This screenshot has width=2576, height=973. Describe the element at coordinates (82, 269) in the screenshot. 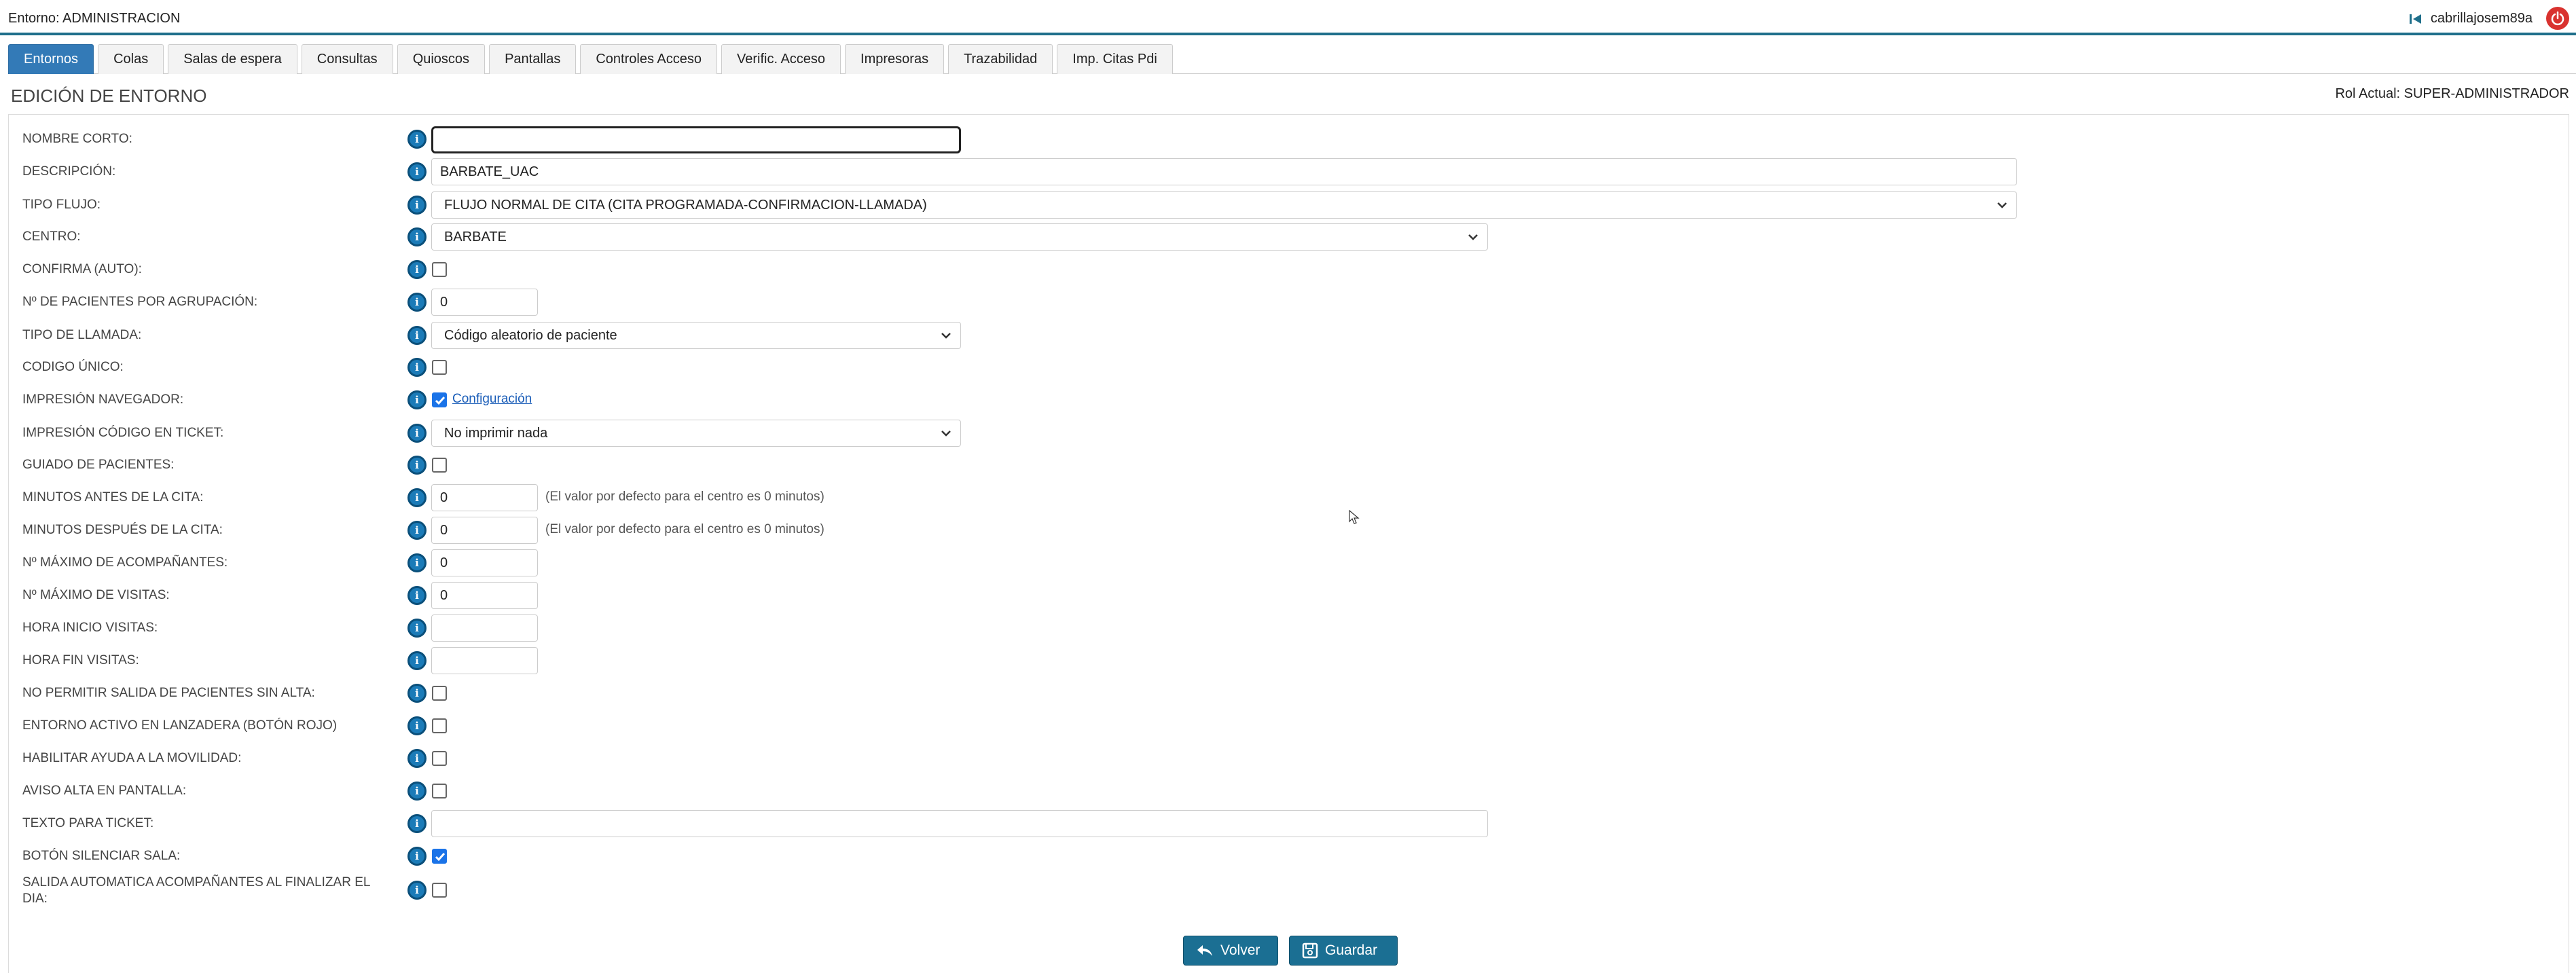

I see `confirma-auto-label: CONFIRMA (AUTO):` at that location.